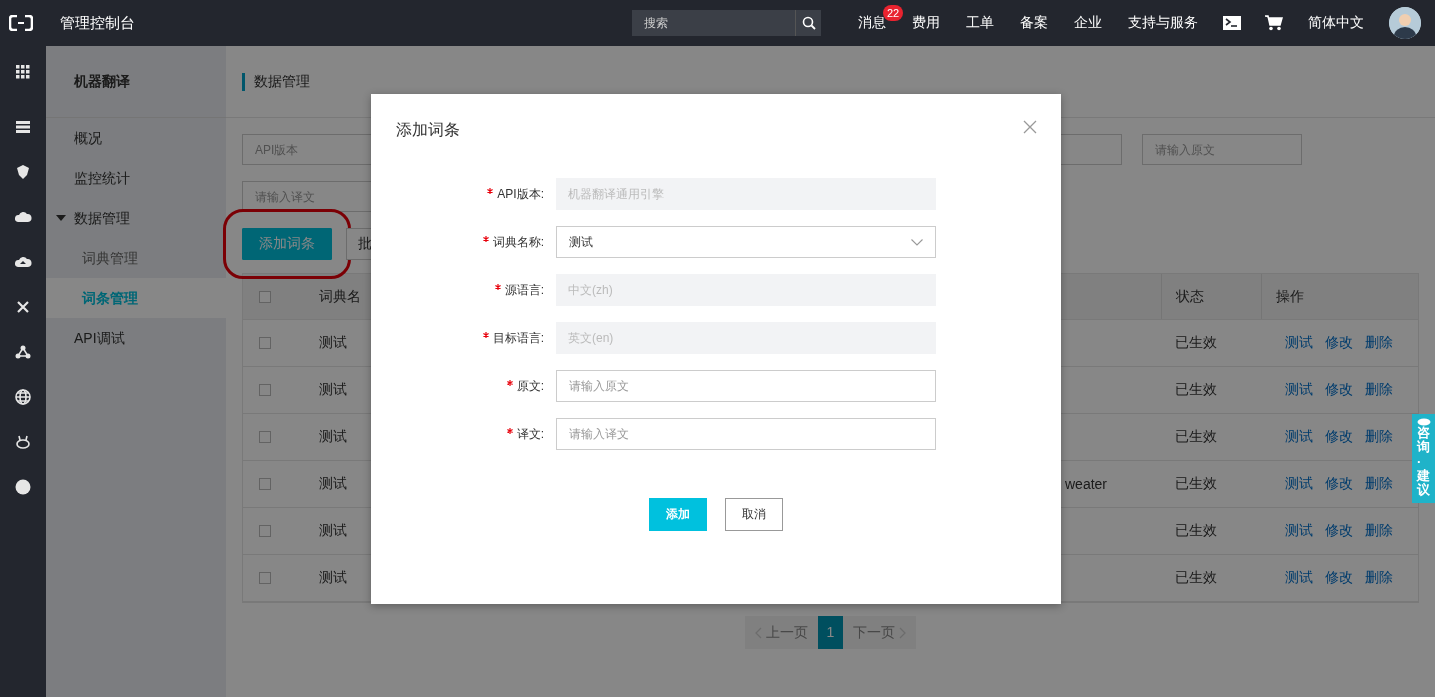 This screenshot has height=697, width=1435. I want to click on field-label: 词典名称:, so click(518, 241).